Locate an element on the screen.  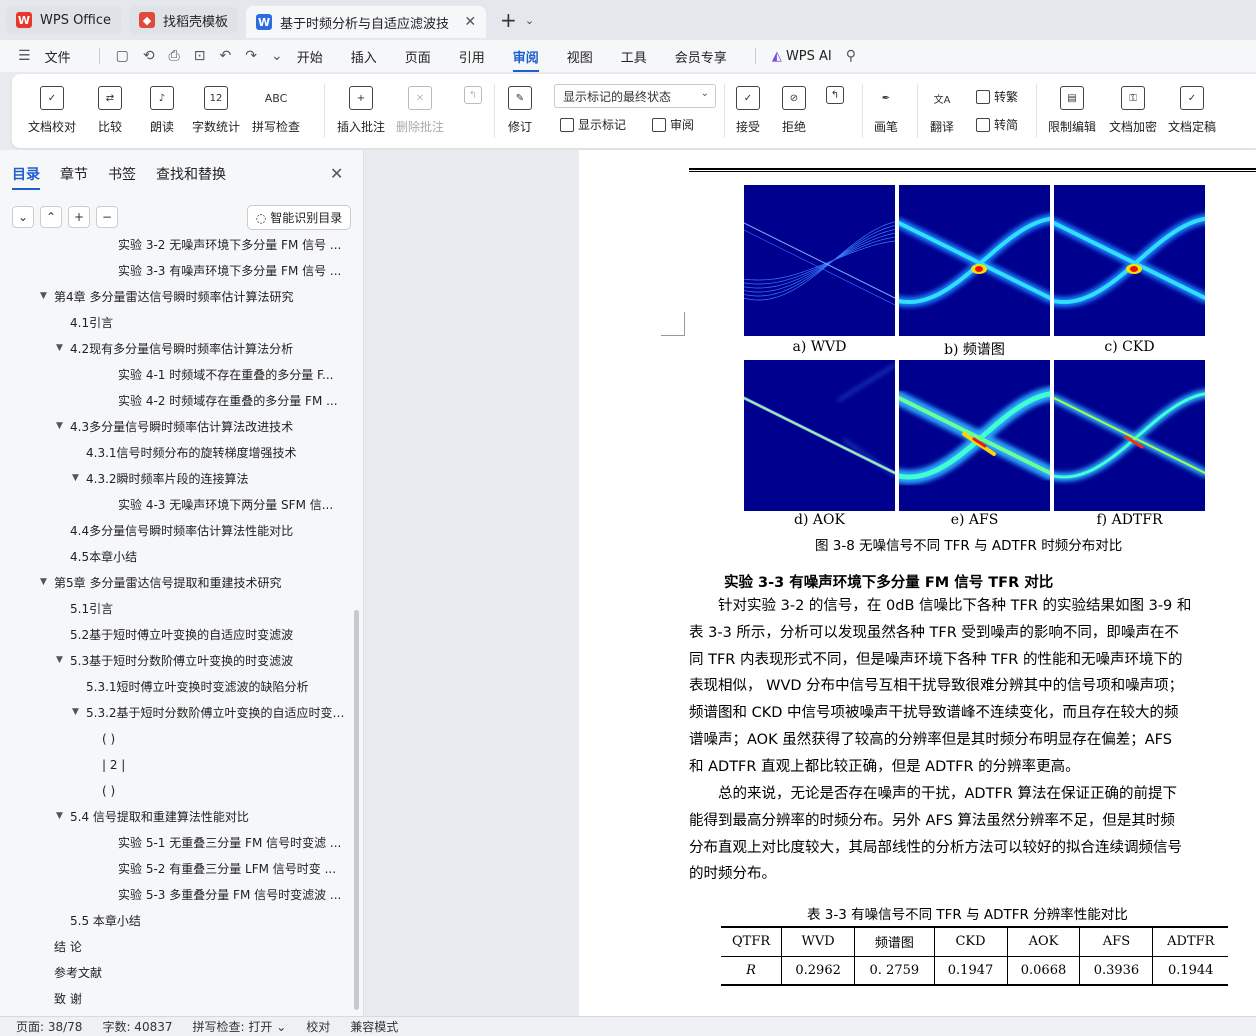
insert-comment-button: + 插入批注 is located at coordinates (361, 110).